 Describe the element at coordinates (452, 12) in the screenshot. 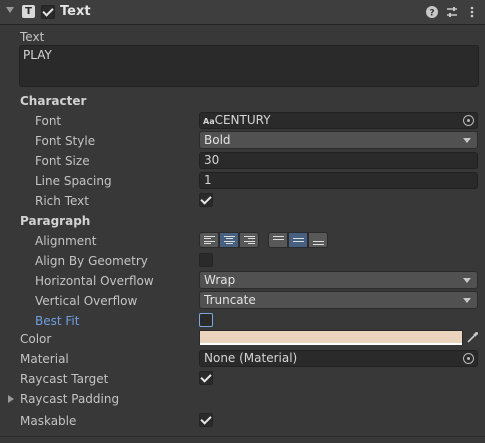

I see `presets-icon` at that location.